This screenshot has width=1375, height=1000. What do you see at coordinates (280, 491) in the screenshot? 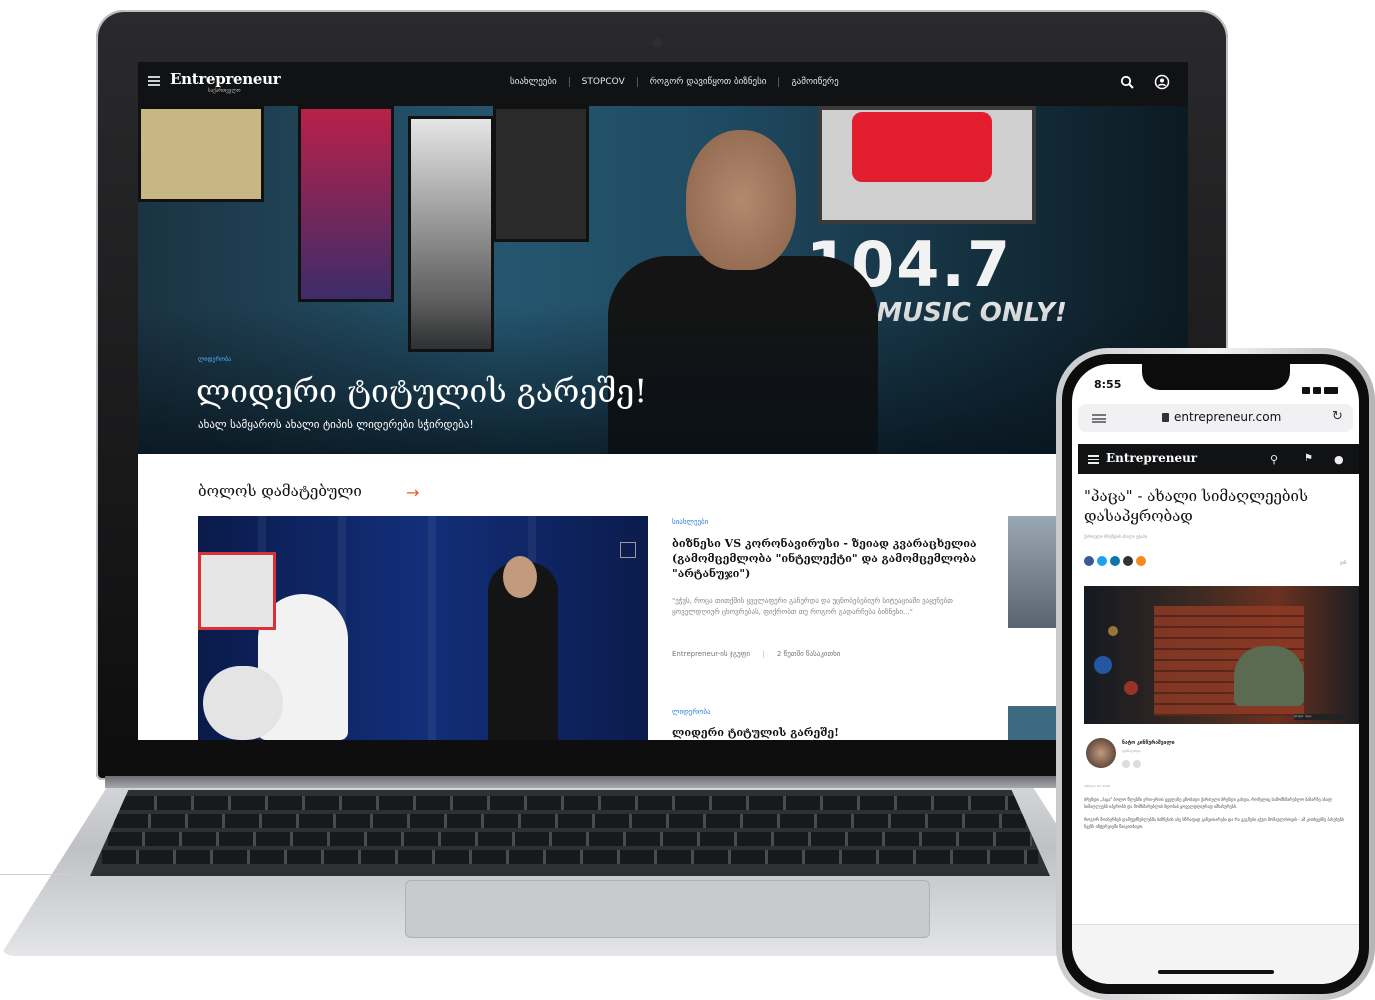
I see `section-heading-latest: ბოლოს დამატებული` at bounding box center [280, 491].